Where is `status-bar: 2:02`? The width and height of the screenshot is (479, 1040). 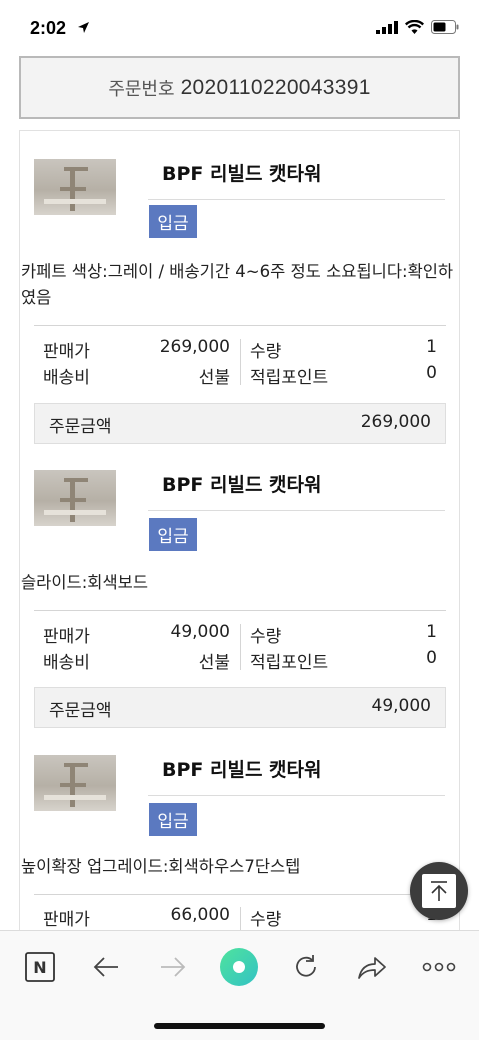
status-bar: 2:02 is located at coordinates (239, 28).